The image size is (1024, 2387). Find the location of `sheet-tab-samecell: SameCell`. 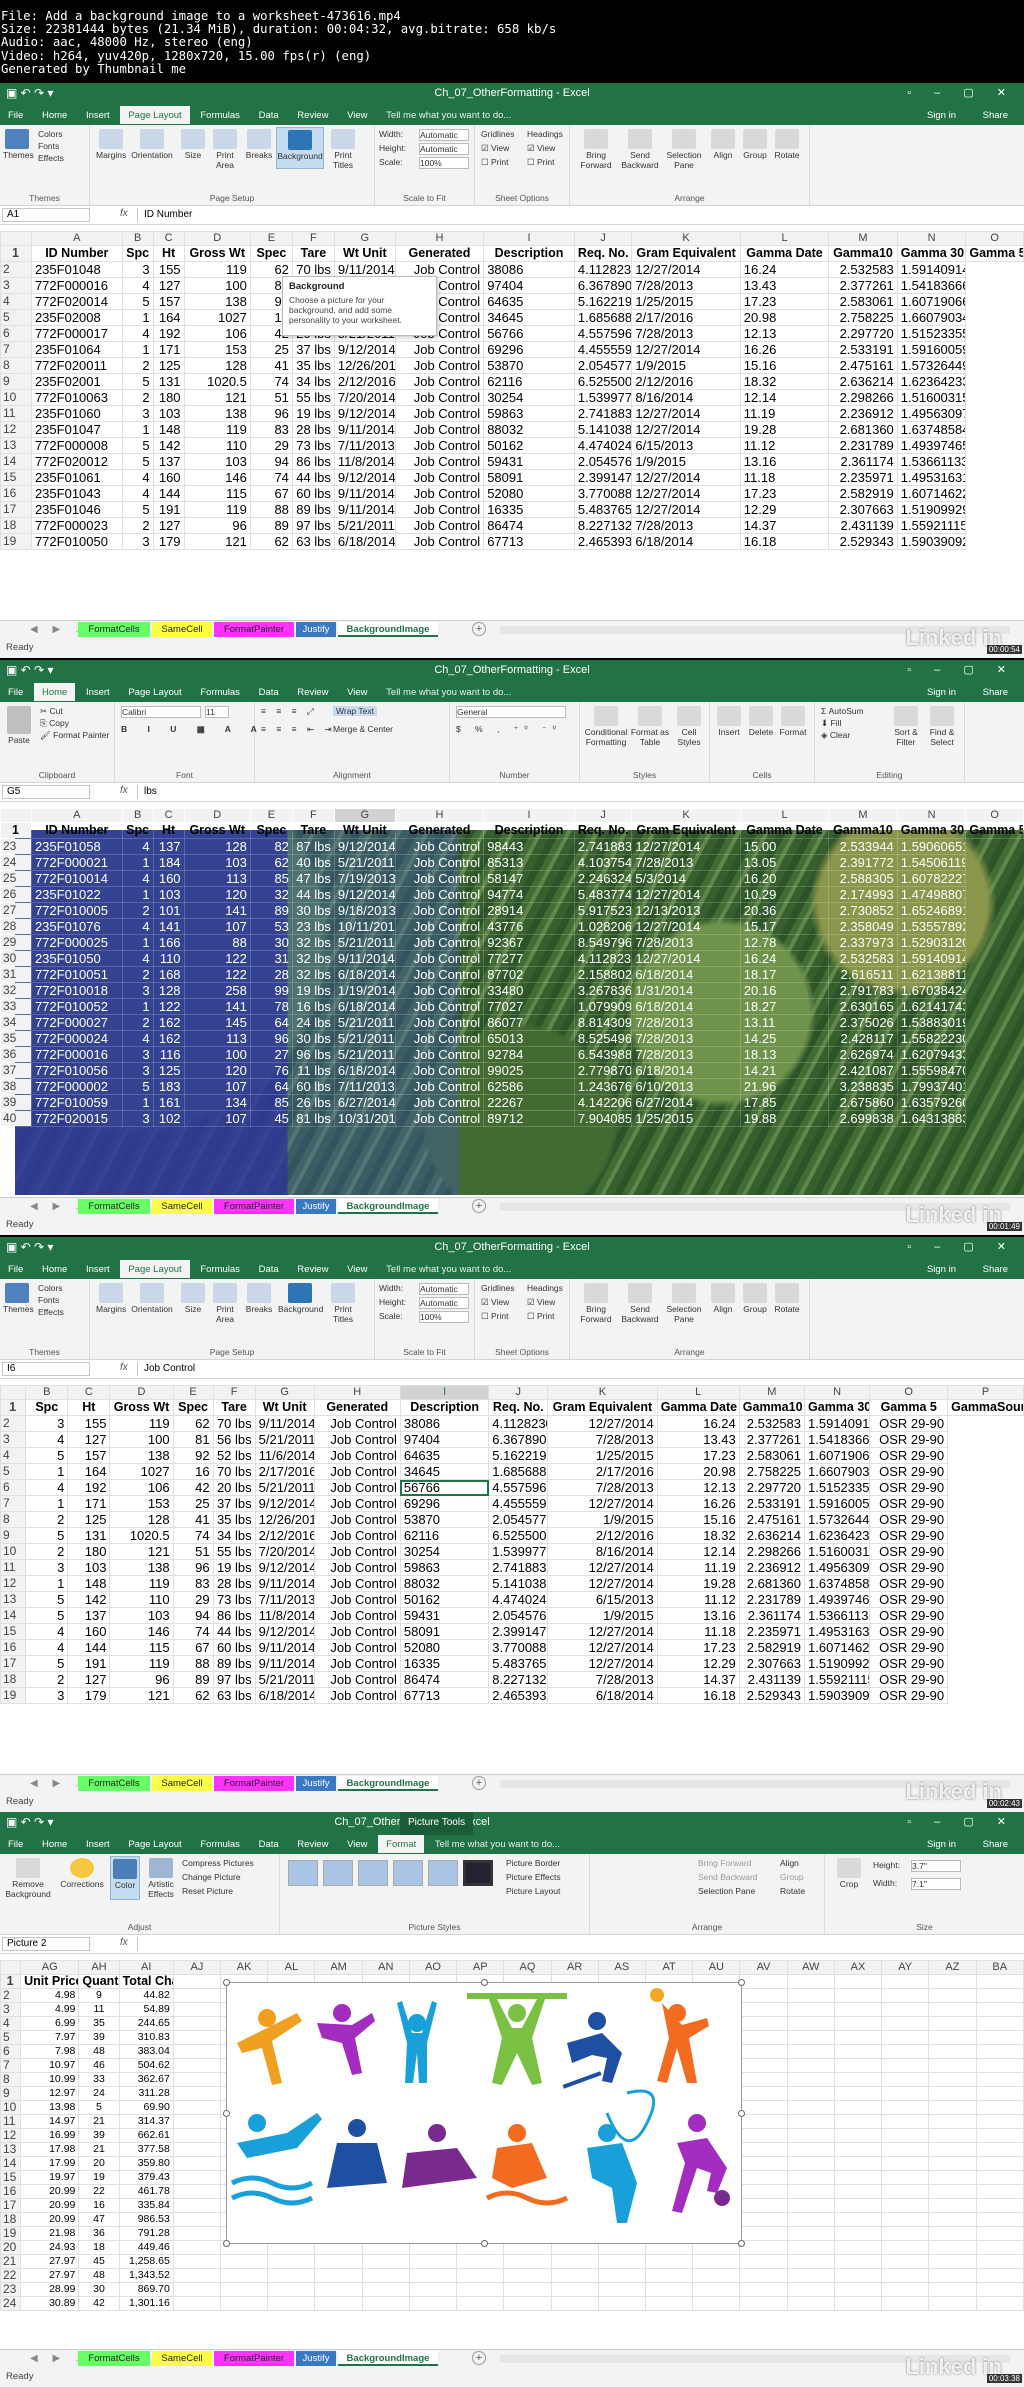

sheet-tab-samecell: SameCell is located at coordinates (182, 2358).